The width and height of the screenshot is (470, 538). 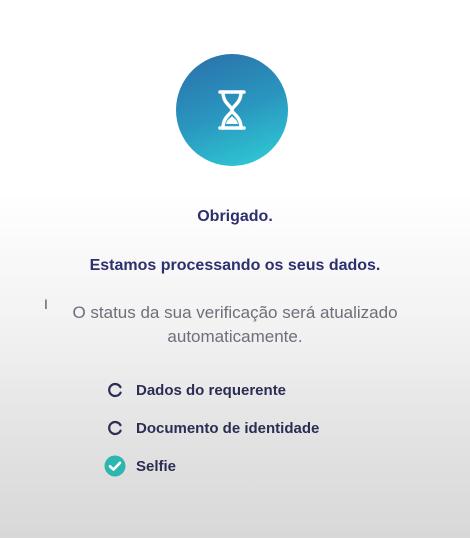 What do you see at coordinates (115, 466) in the screenshot?
I see `check-circle-icon` at bounding box center [115, 466].